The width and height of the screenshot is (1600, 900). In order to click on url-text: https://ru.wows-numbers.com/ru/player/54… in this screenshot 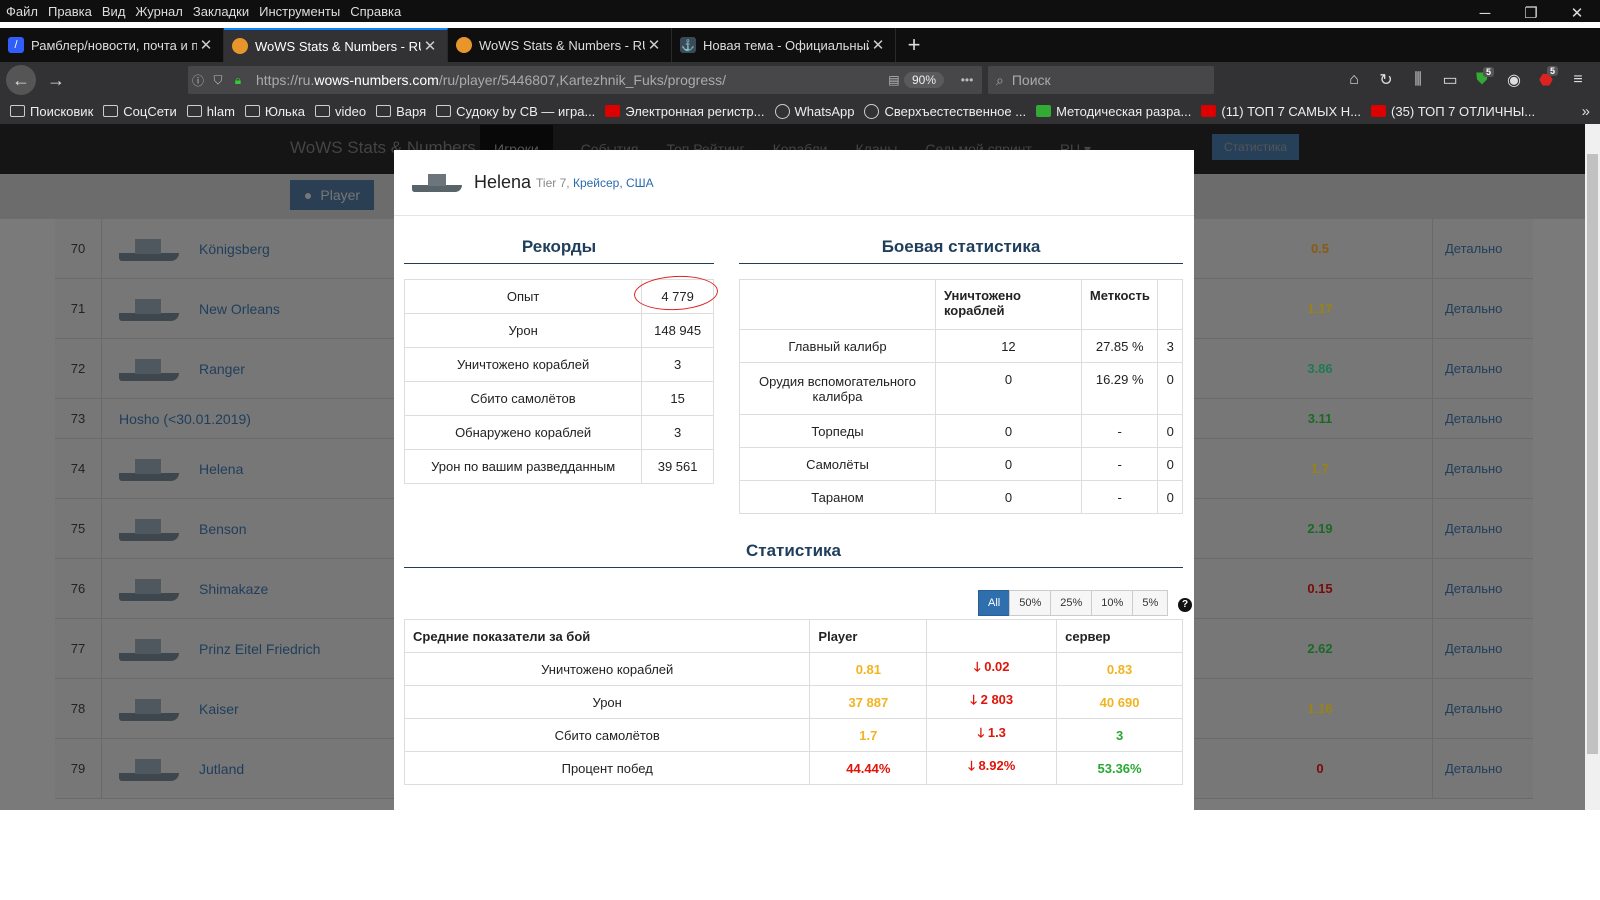, I will do `click(566, 80)`.